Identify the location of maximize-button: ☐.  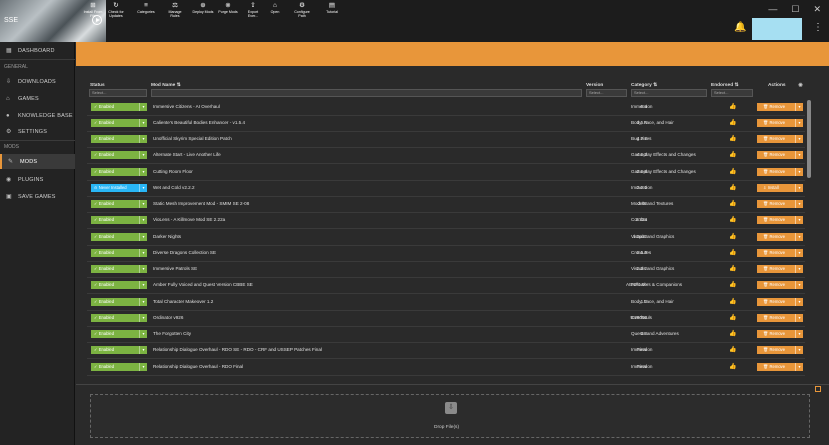
(795, 9).